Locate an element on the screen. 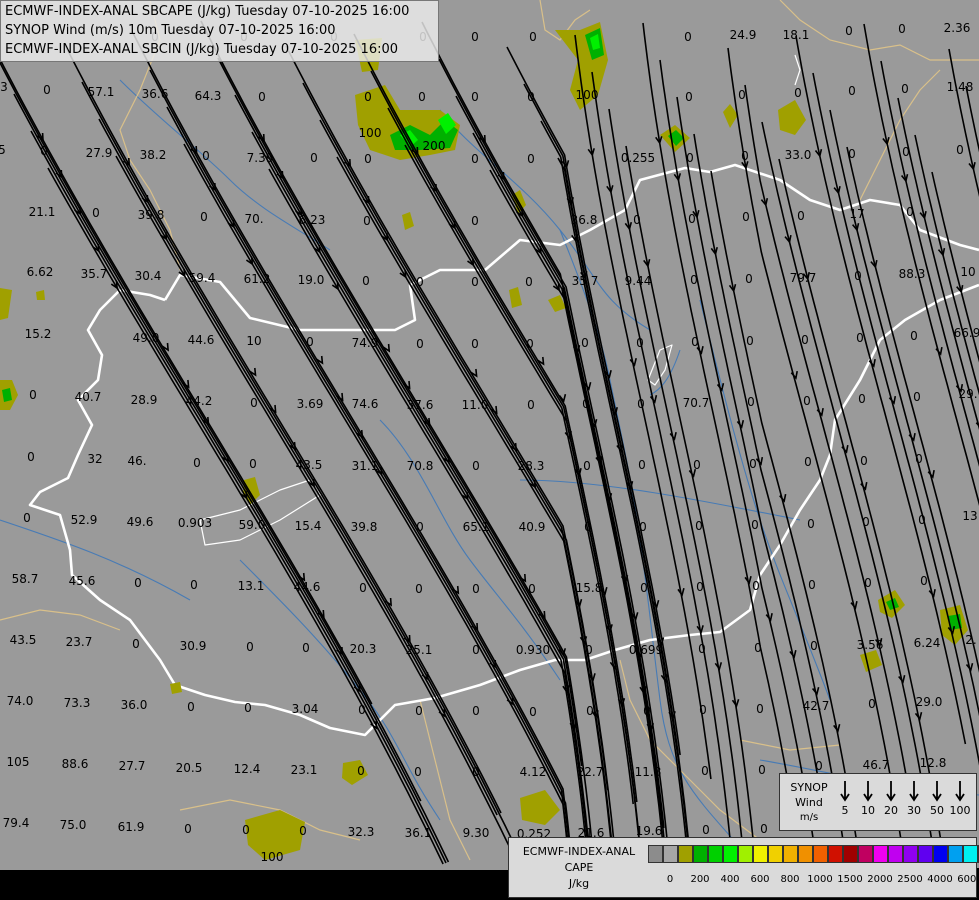  cape-tick-label: 1500 is located at coordinates (850, 879).